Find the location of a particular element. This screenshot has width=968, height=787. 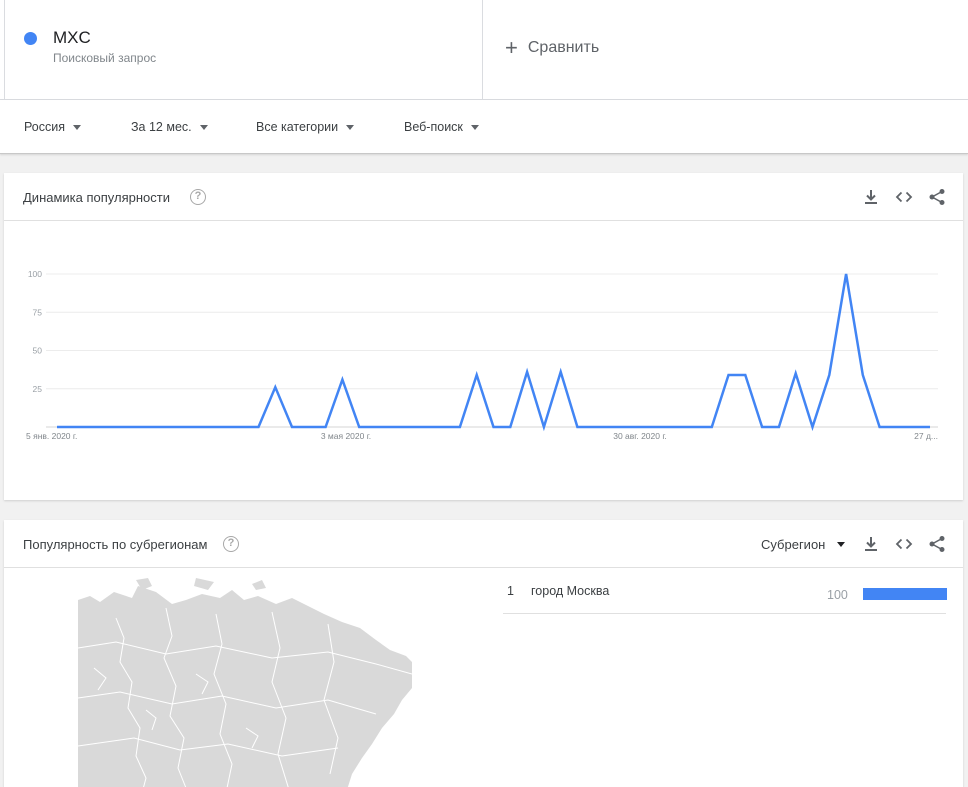

search-term-bar: MXC Поисковый запрос + Сравнить is located at coordinates (484, 50).